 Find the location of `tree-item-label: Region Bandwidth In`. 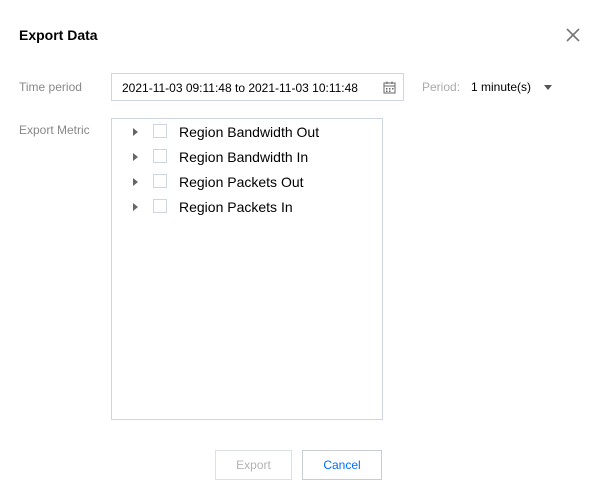

tree-item-label: Region Bandwidth In is located at coordinates (244, 157).